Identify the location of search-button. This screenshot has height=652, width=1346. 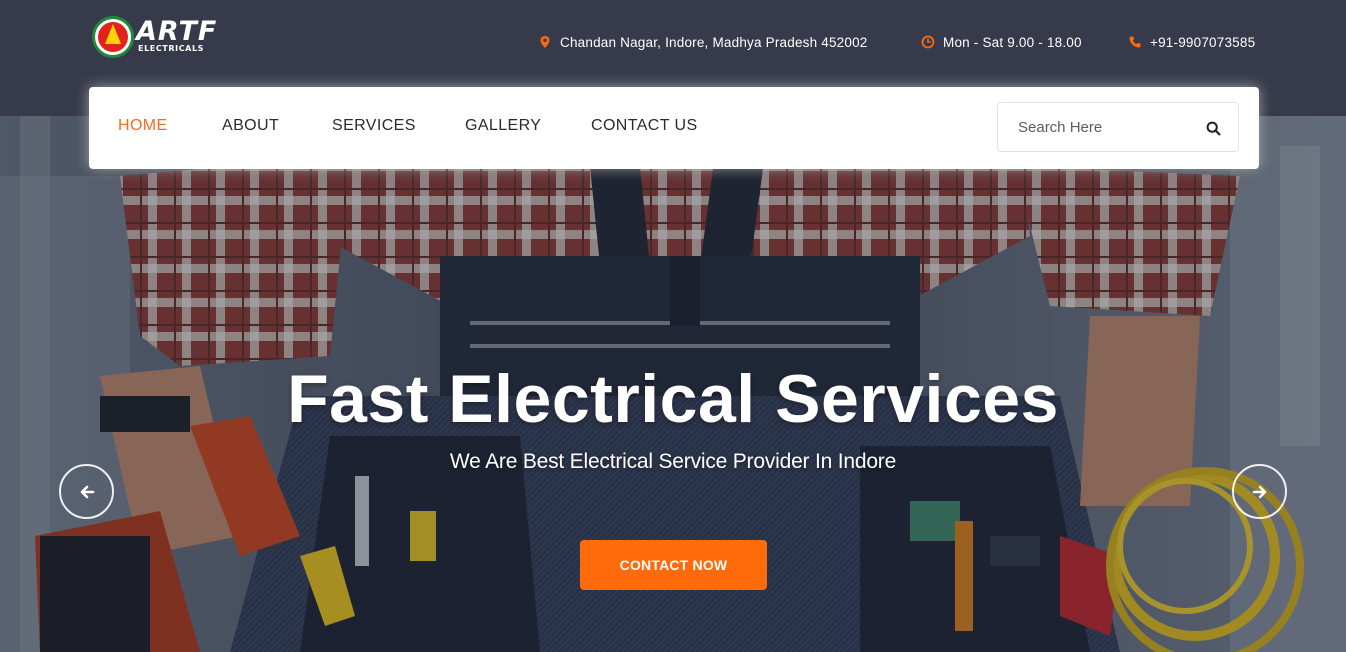
(1213, 128).